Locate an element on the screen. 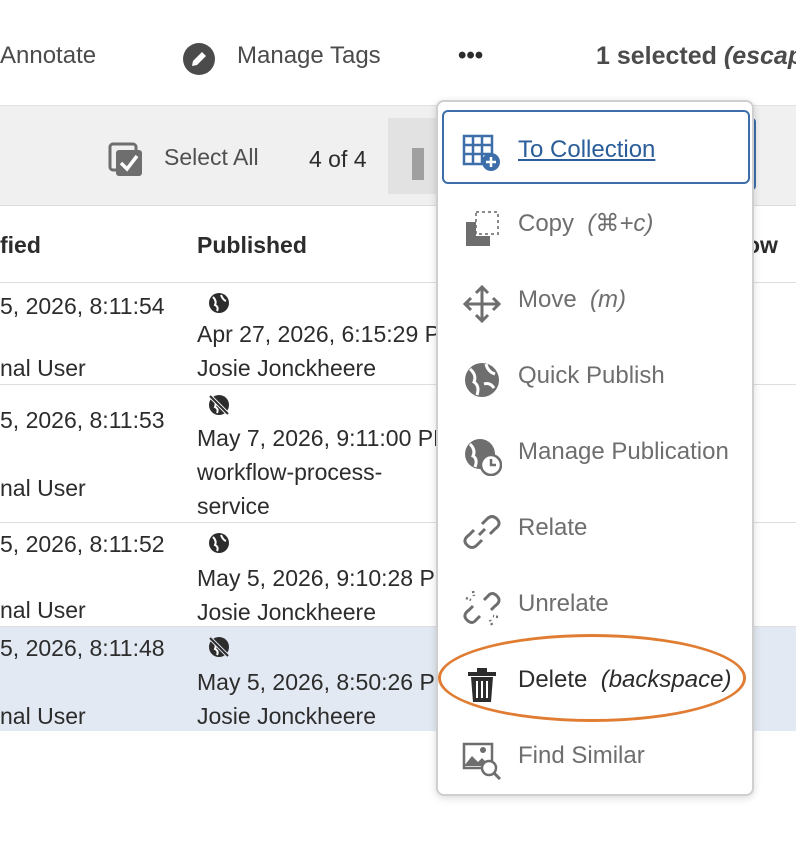 The height and width of the screenshot is (842, 796). menu-item-label: Find Similar is located at coordinates (581, 755).